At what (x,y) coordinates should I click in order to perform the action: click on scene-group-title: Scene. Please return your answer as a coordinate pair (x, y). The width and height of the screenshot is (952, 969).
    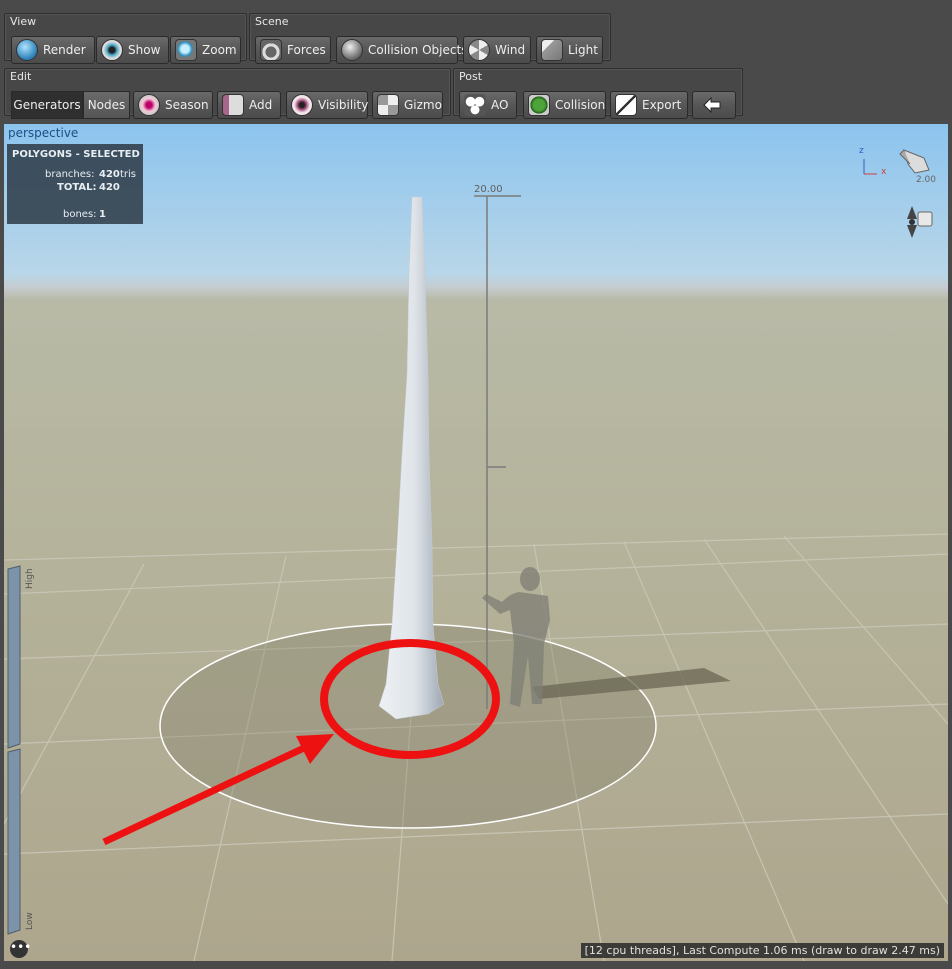
    Looking at the image, I should click on (272, 21).